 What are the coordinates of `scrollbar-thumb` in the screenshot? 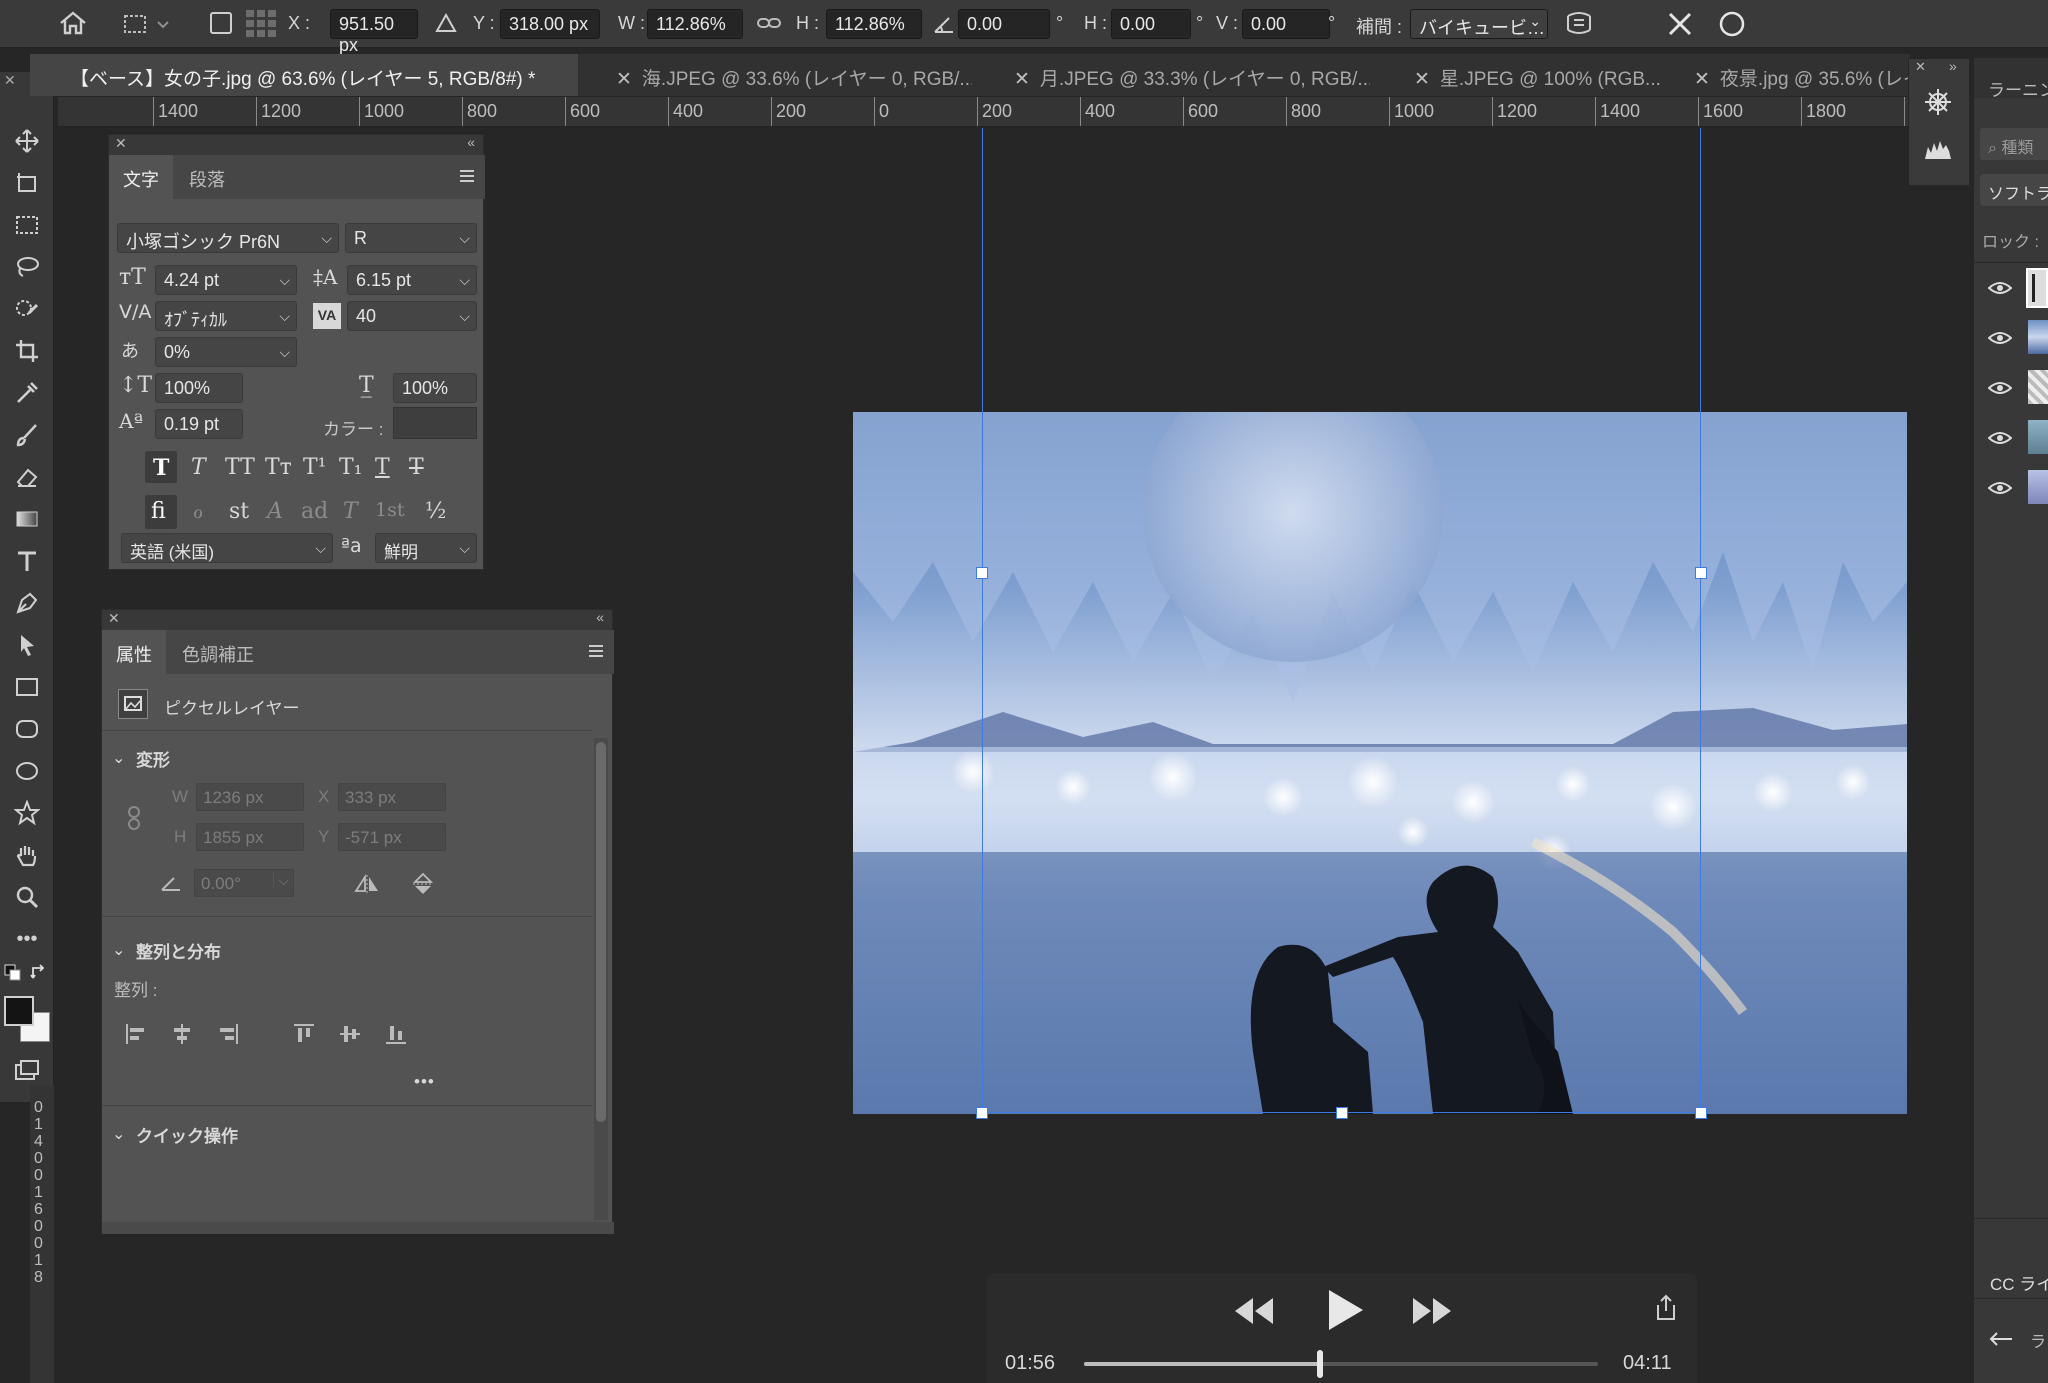 It's located at (601, 932).